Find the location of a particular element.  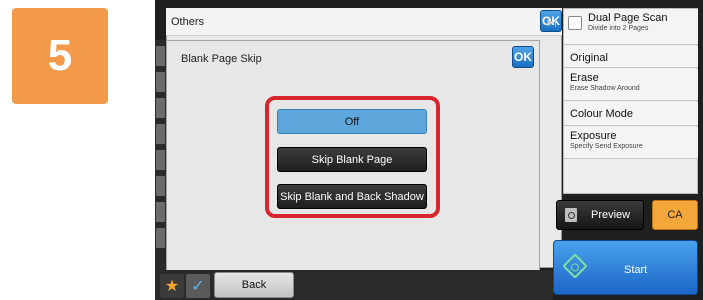

start-diamond-icon is located at coordinates (575, 266).